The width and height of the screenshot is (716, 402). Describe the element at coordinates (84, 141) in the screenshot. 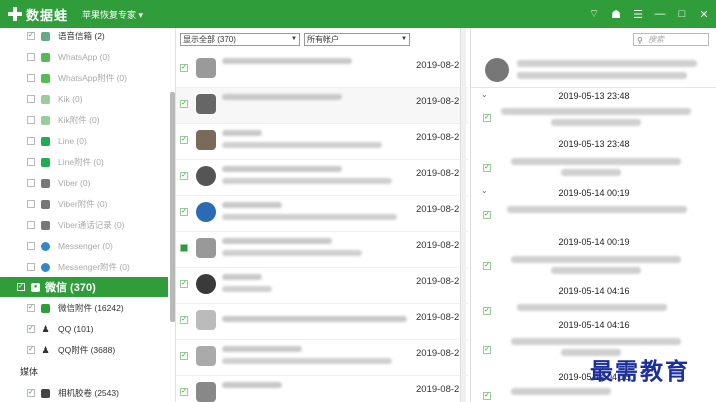

I see `sidebar-item-line: Line (0)` at that location.